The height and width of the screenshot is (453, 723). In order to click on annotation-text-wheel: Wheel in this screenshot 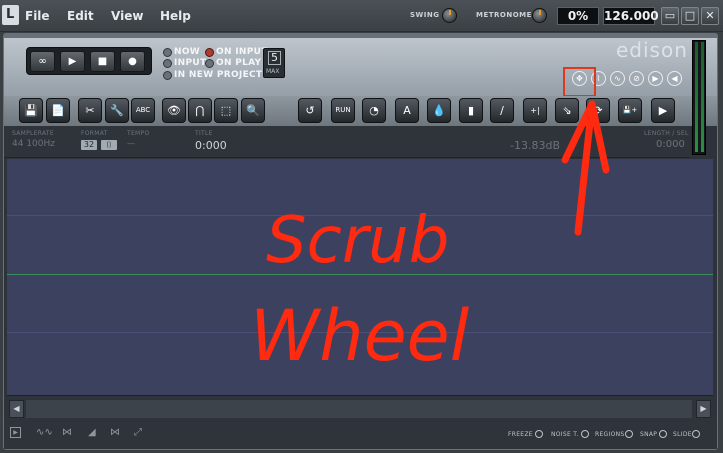, I will do `click(360, 336)`.